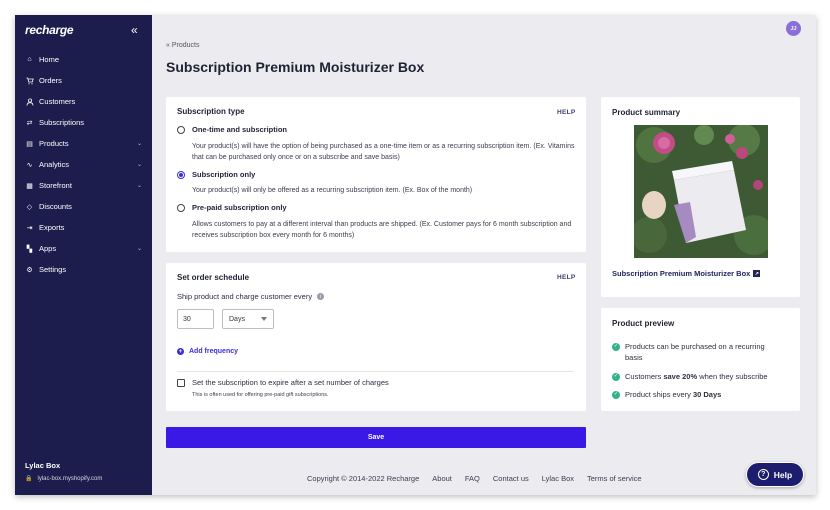  What do you see at coordinates (558, 478) in the screenshot?
I see `footer-link-store: Lylac Box` at bounding box center [558, 478].